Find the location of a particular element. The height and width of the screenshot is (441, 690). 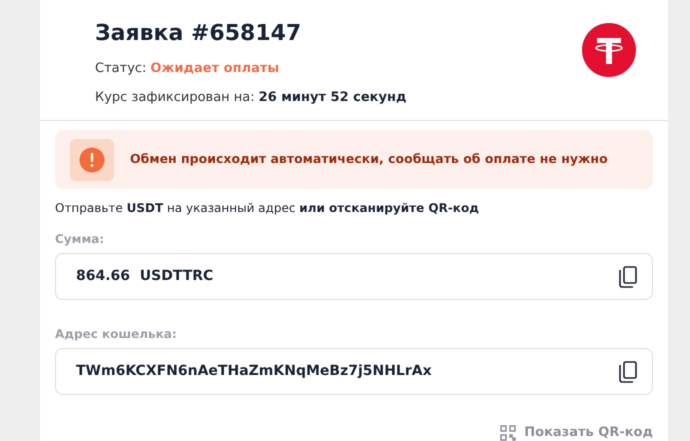

instruction-text: Отправьте USDT на указанный адрес или отсканируйте QR-код is located at coordinates (267, 208).